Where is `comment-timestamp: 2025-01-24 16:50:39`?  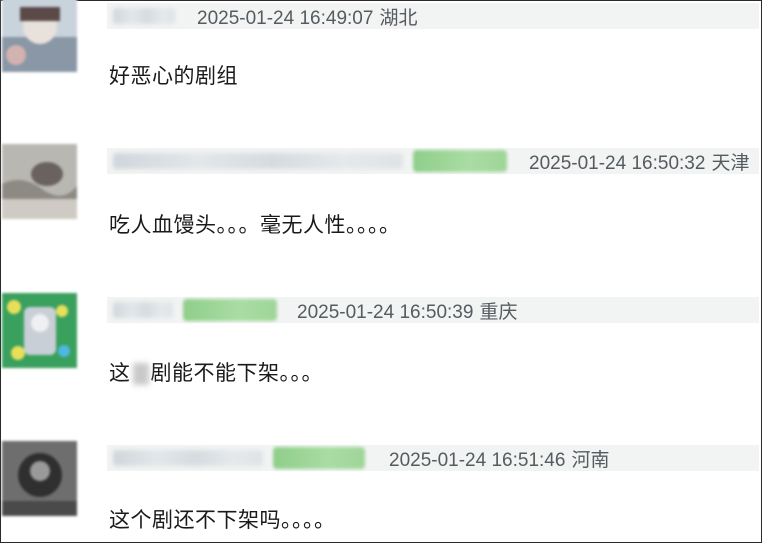 comment-timestamp: 2025-01-24 16:50:39 is located at coordinates (385, 312).